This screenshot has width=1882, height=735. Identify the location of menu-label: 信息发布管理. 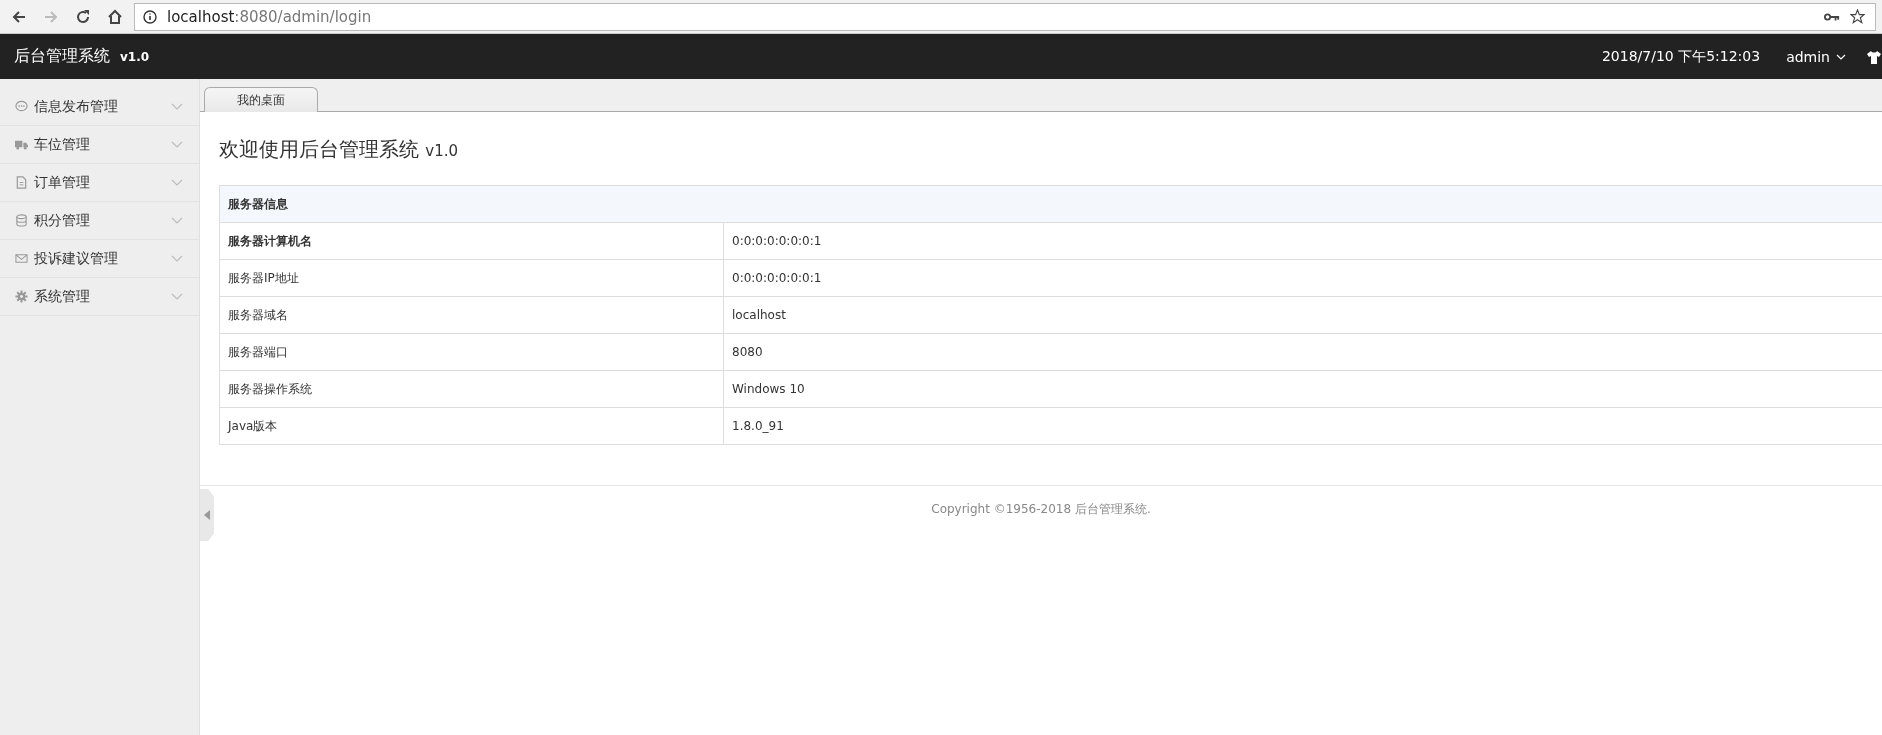
(76, 106).